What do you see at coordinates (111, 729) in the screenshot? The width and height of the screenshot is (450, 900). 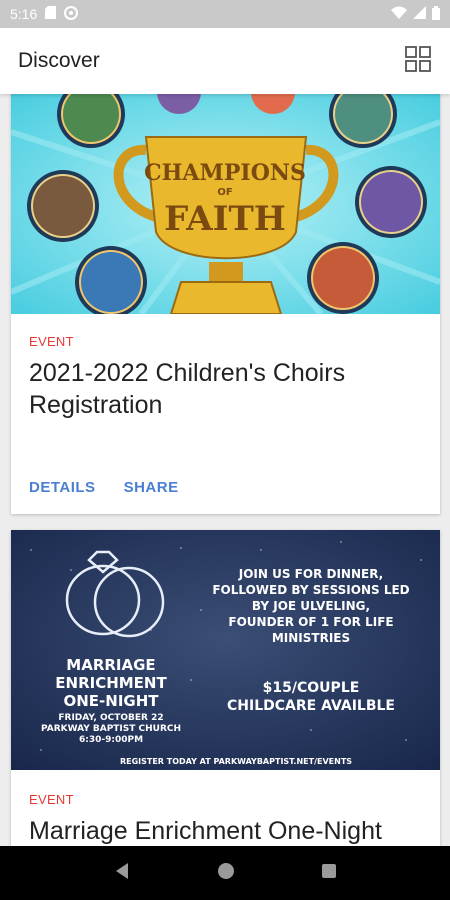 I see `flyer-venue: PARKWAY BAPTIST CHURCH` at bounding box center [111, 729].